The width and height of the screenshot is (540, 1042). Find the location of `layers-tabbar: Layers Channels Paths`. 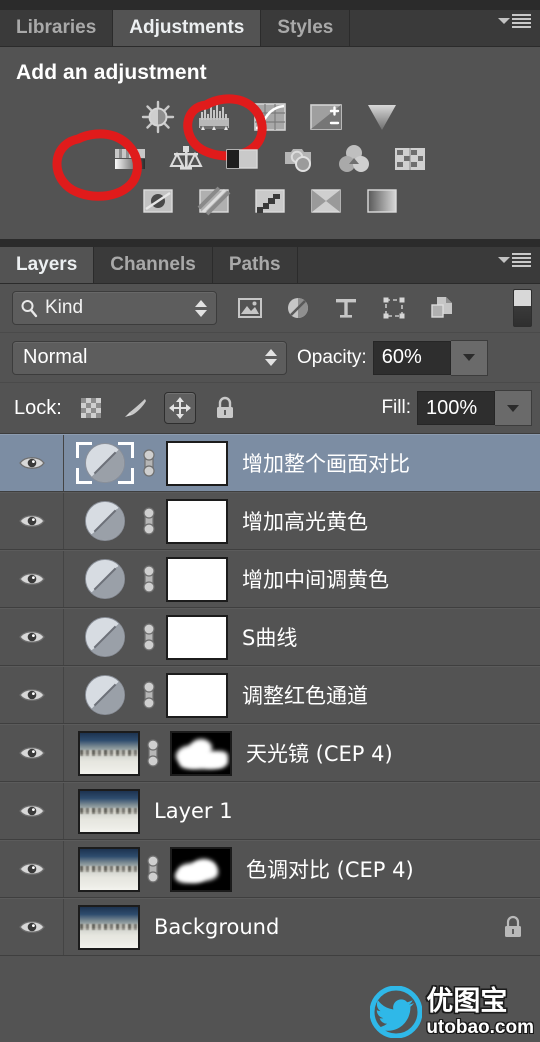

layers-tabbar: Layers Channels Paths is located at coordinates (270, 261).